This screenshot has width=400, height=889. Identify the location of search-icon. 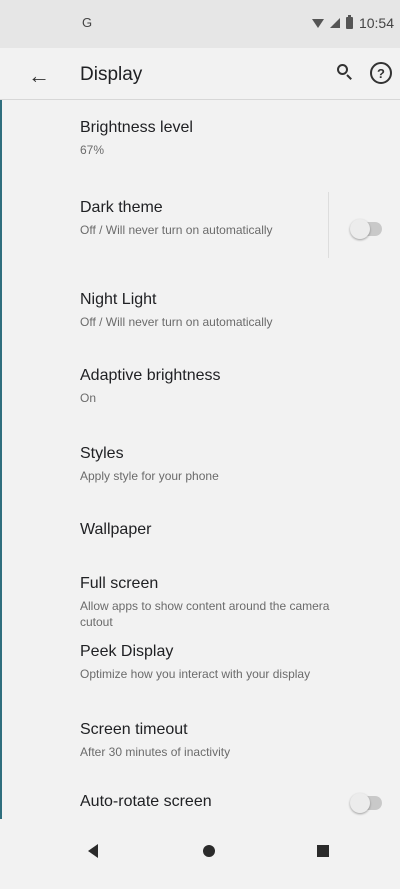
(345, 72).